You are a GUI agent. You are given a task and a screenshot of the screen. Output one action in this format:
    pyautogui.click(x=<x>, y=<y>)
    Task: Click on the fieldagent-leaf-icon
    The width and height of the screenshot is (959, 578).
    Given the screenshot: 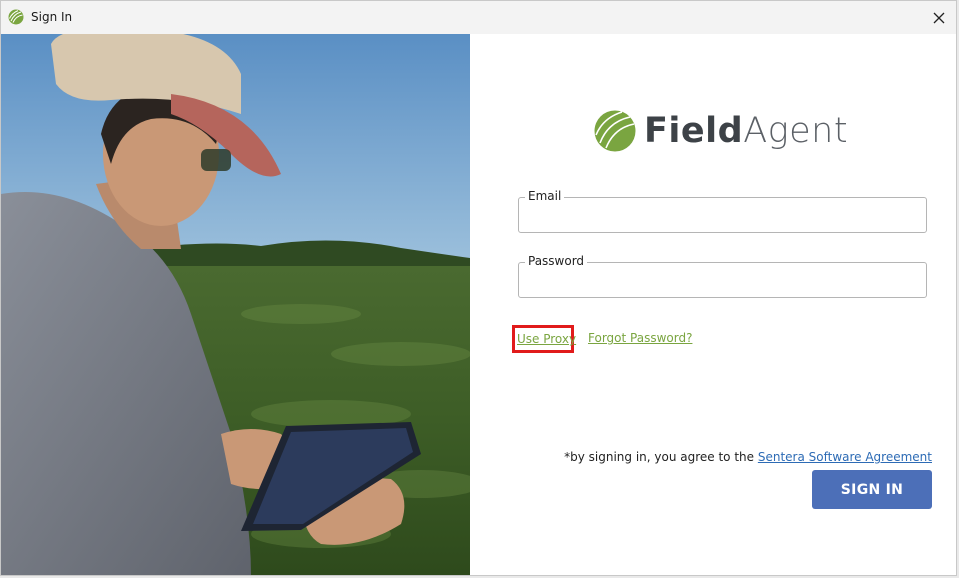 What is the action you would take?
    pyautogui.click(x=615, y=131)
    